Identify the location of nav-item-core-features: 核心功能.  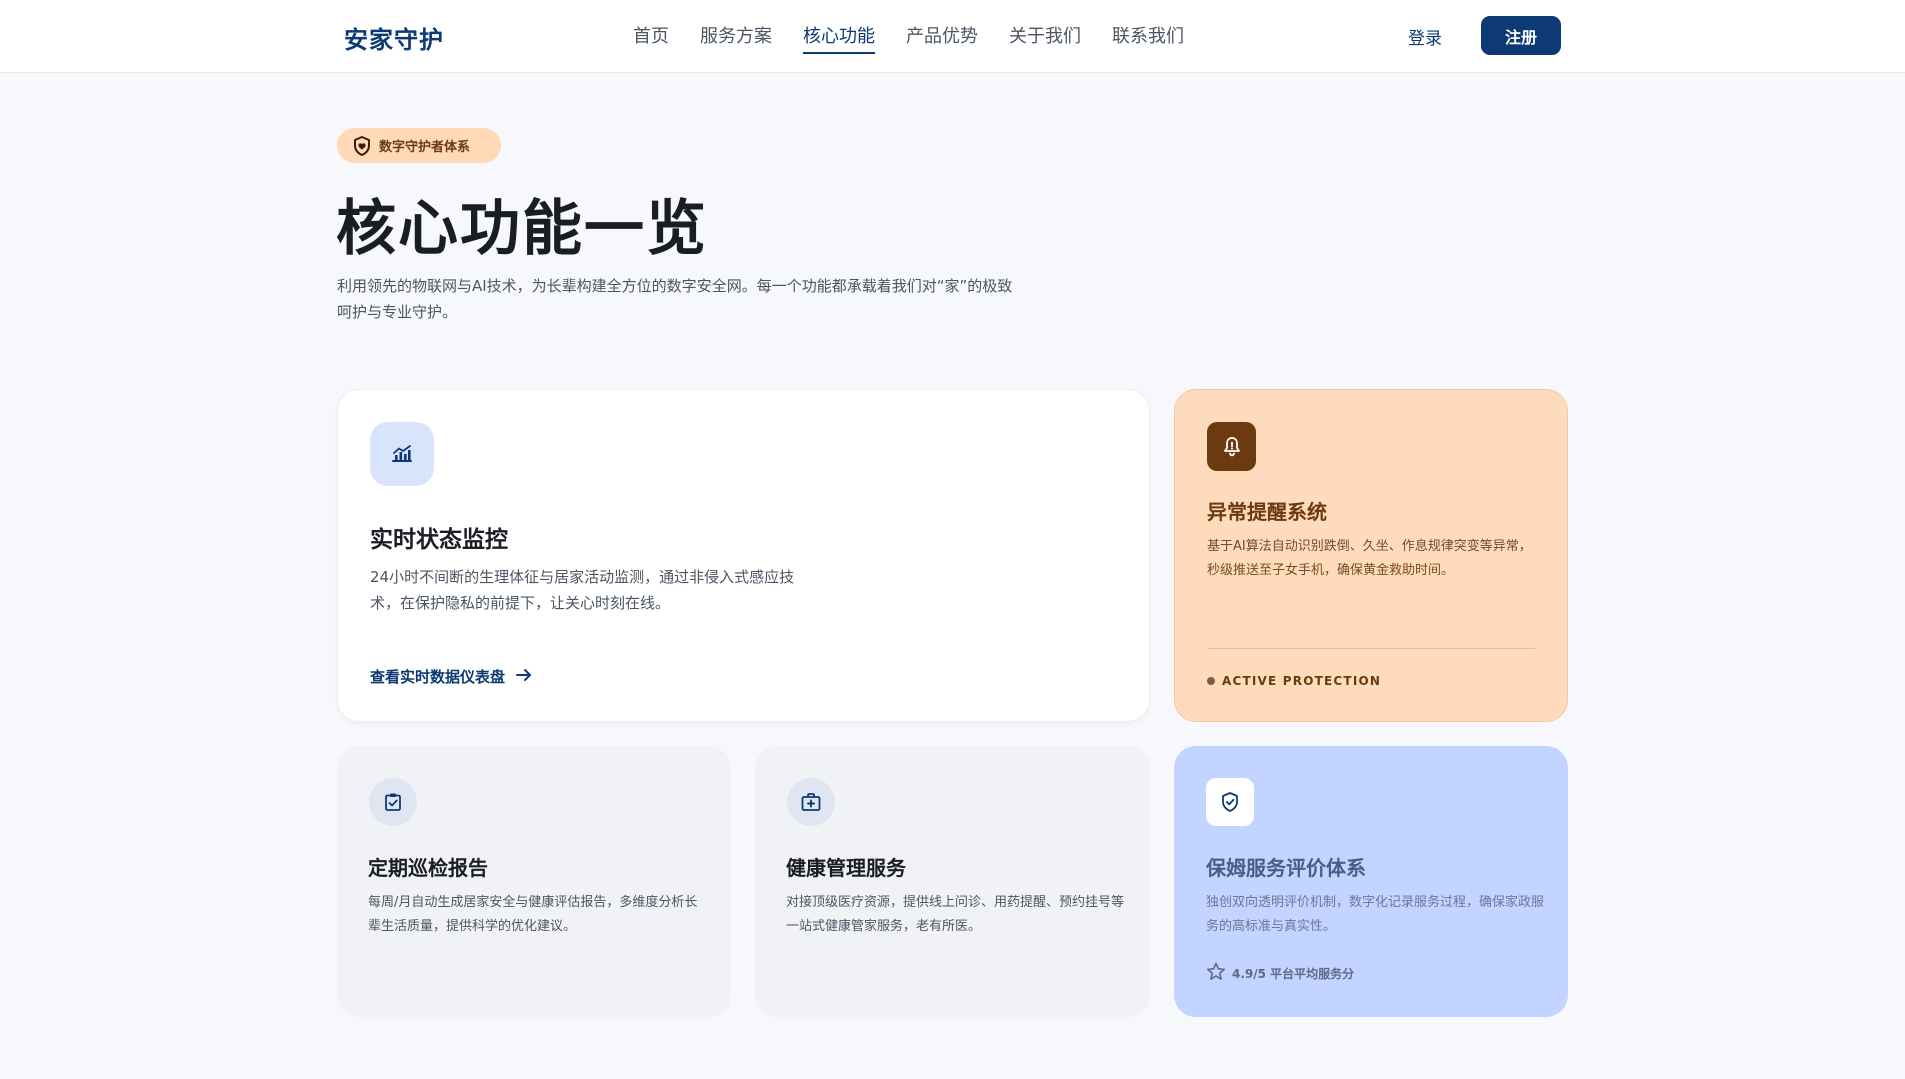
(839, 38).